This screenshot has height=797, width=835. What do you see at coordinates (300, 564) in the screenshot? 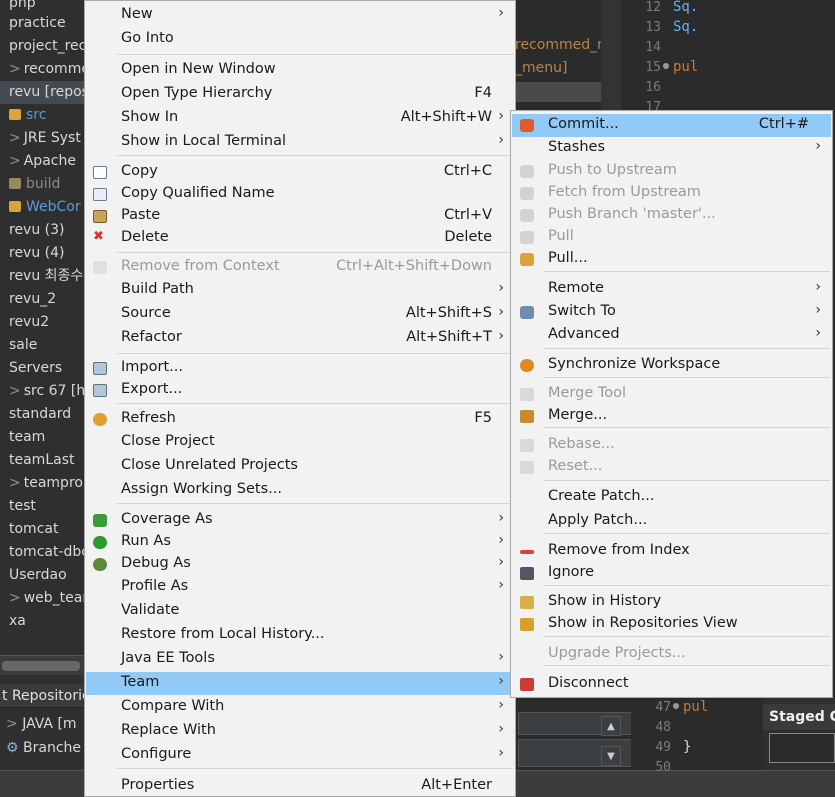
I see `menu-item-debug-as: Debug As ›` at bounding box center [300, 564].